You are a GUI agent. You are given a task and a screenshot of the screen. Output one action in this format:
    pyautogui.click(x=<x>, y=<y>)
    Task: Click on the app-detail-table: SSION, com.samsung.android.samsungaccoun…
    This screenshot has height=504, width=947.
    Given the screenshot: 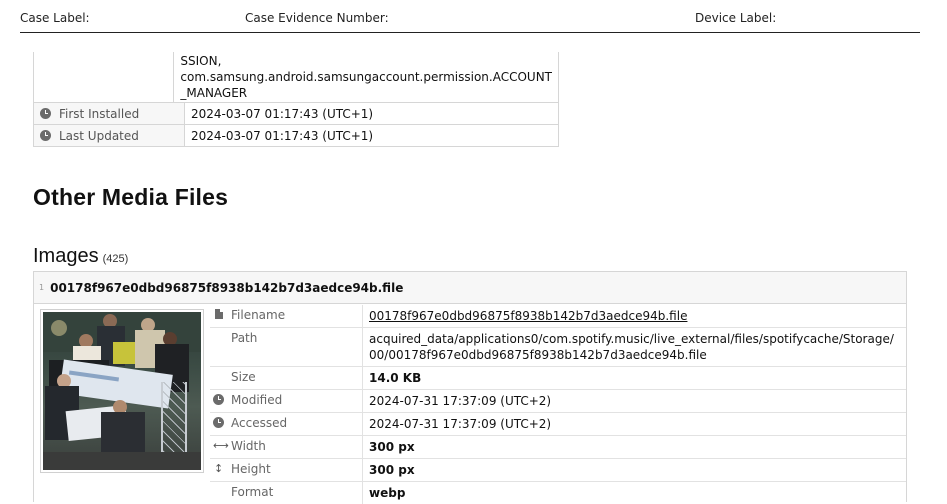 What is the action you would take?
    pyautogui.click(x=296, y=99)
    